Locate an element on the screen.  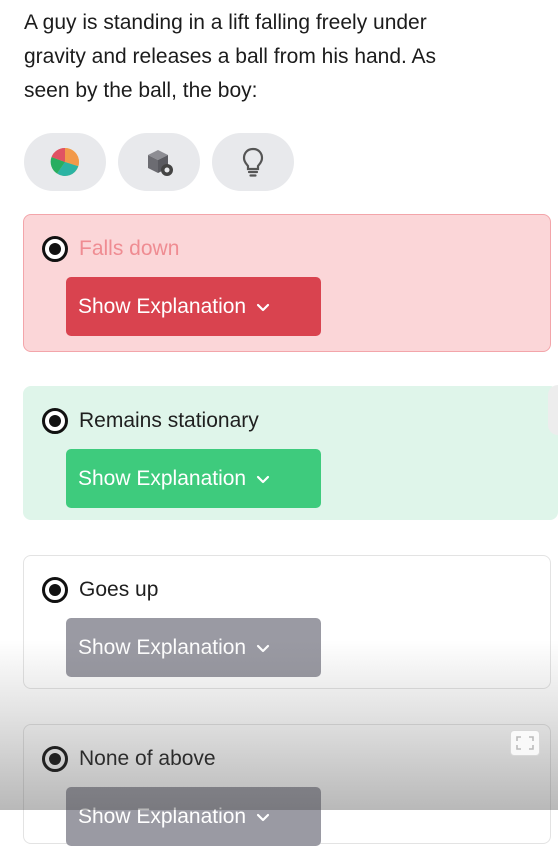
stats-button is located at coordinates (65, 162).